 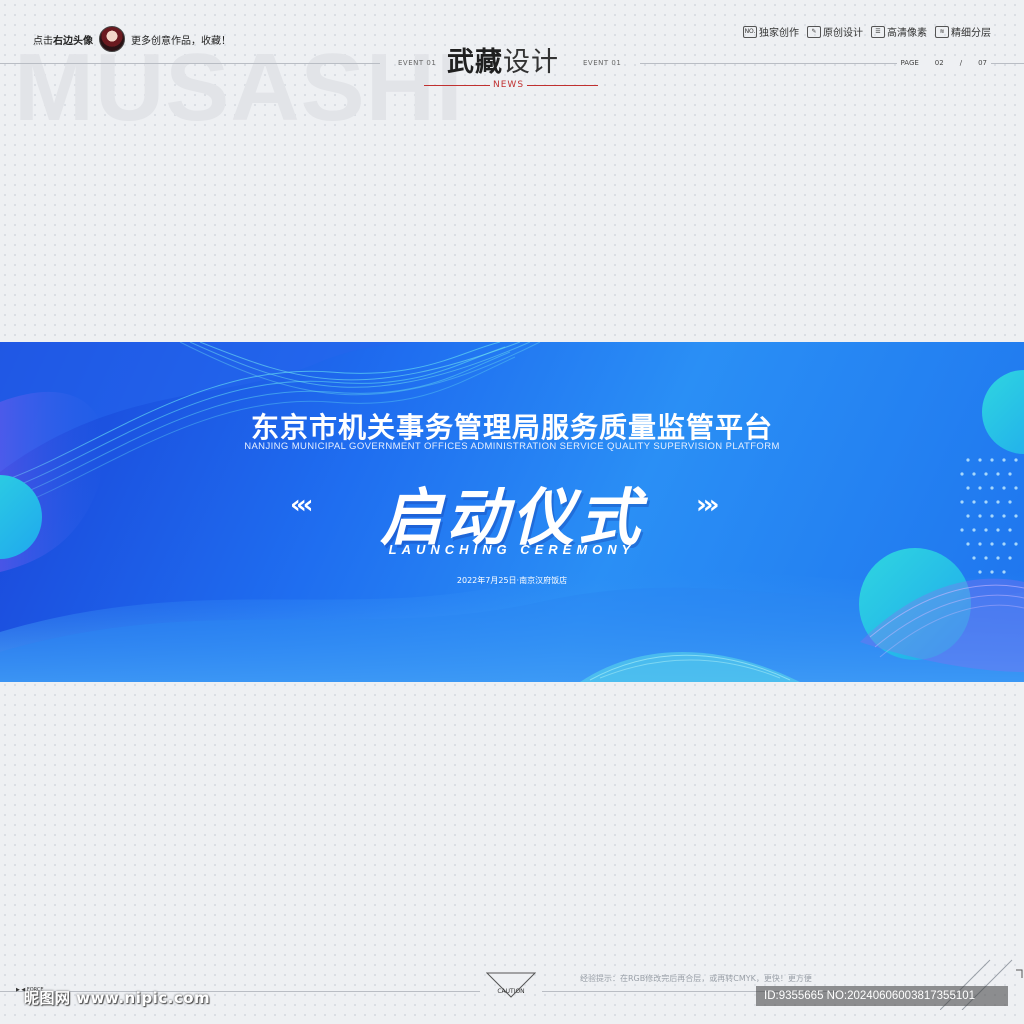 I want to click on feature-tag: ≋ 精细分层, so click(x=963, y=31).